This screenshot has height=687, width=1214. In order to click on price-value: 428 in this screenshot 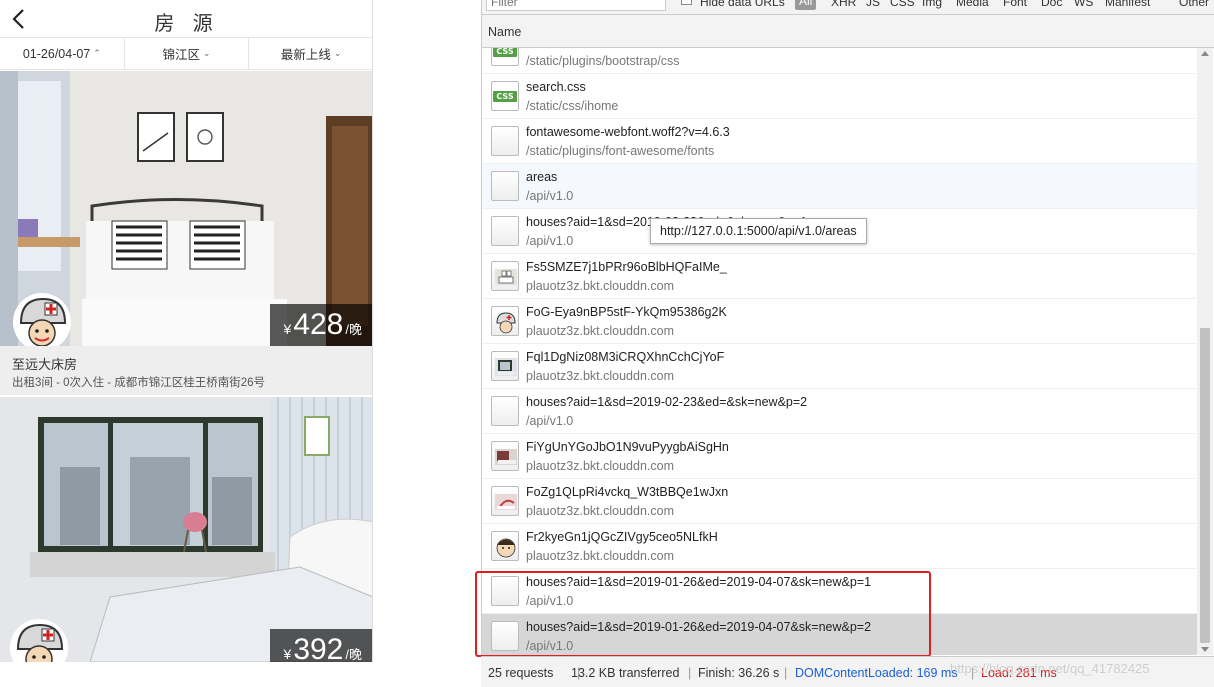, I will do `click(318, 324)`.